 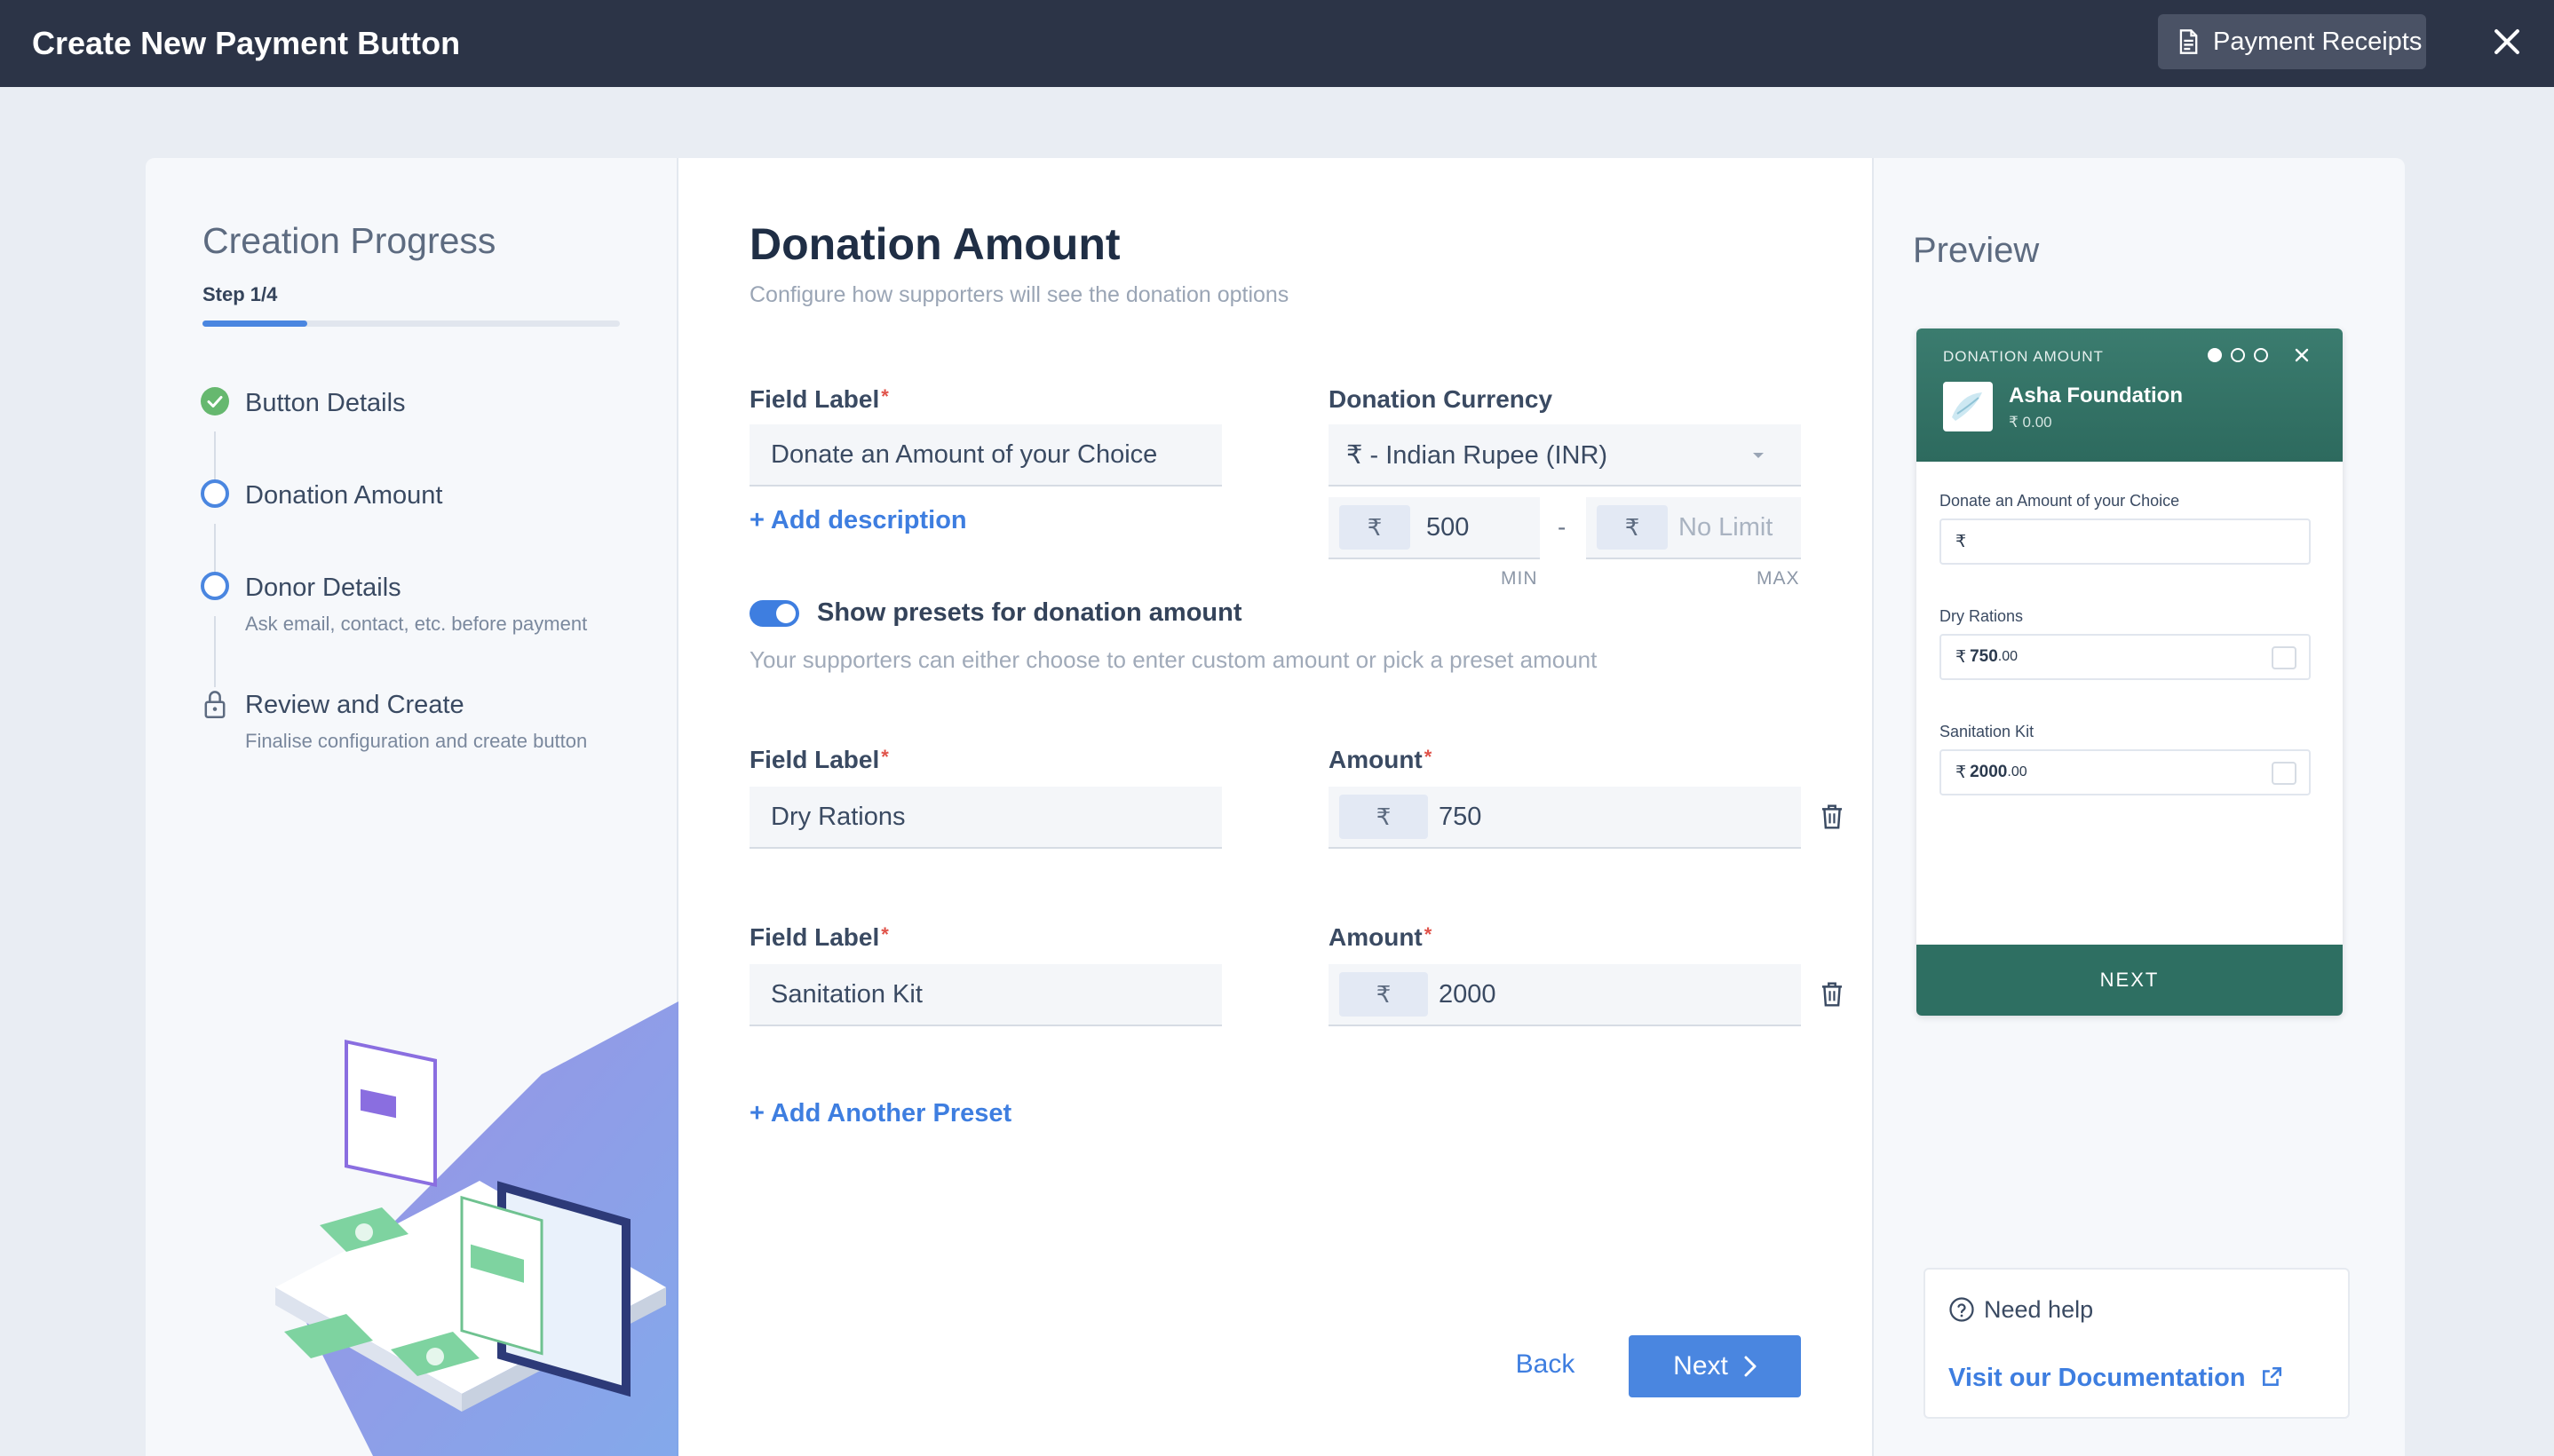 I want to click on progress-title: Creation Progress, so click(x=349, y=241).